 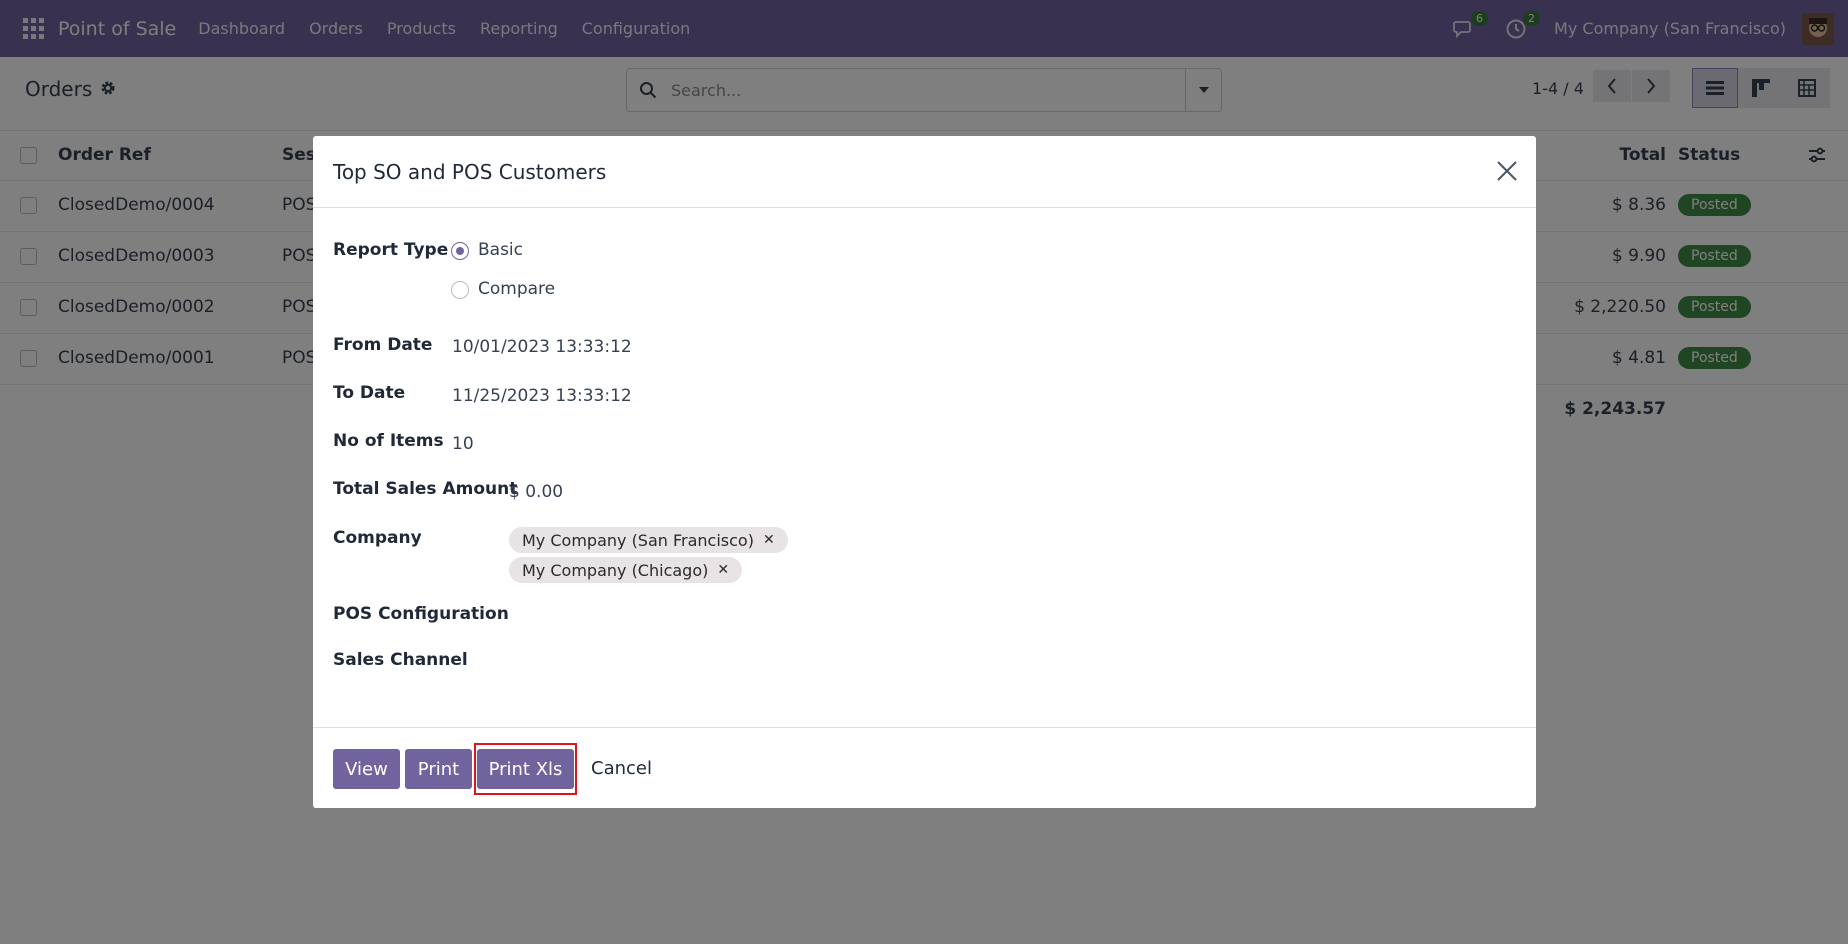 I want to click on report-type-compare-label: Compare, so click(x=516, y=289).